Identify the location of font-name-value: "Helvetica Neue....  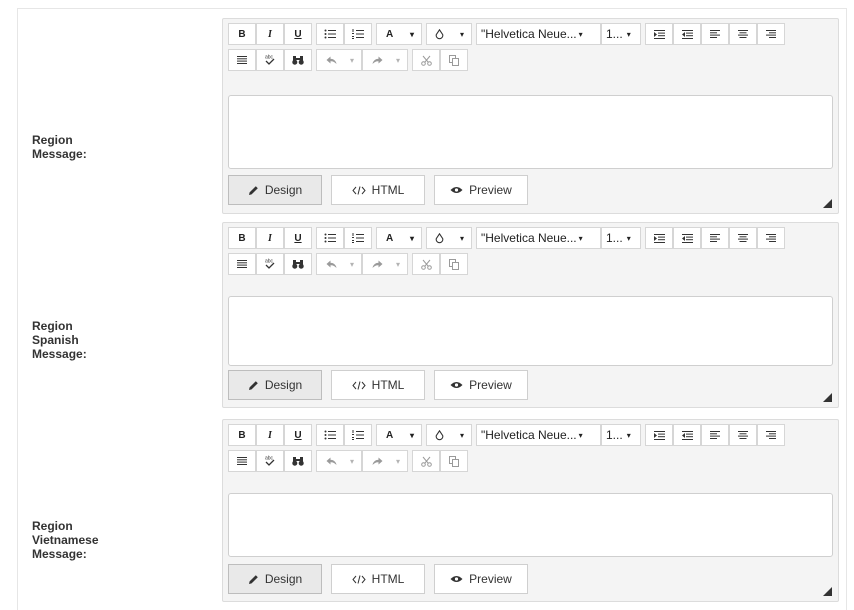
(529, 34).